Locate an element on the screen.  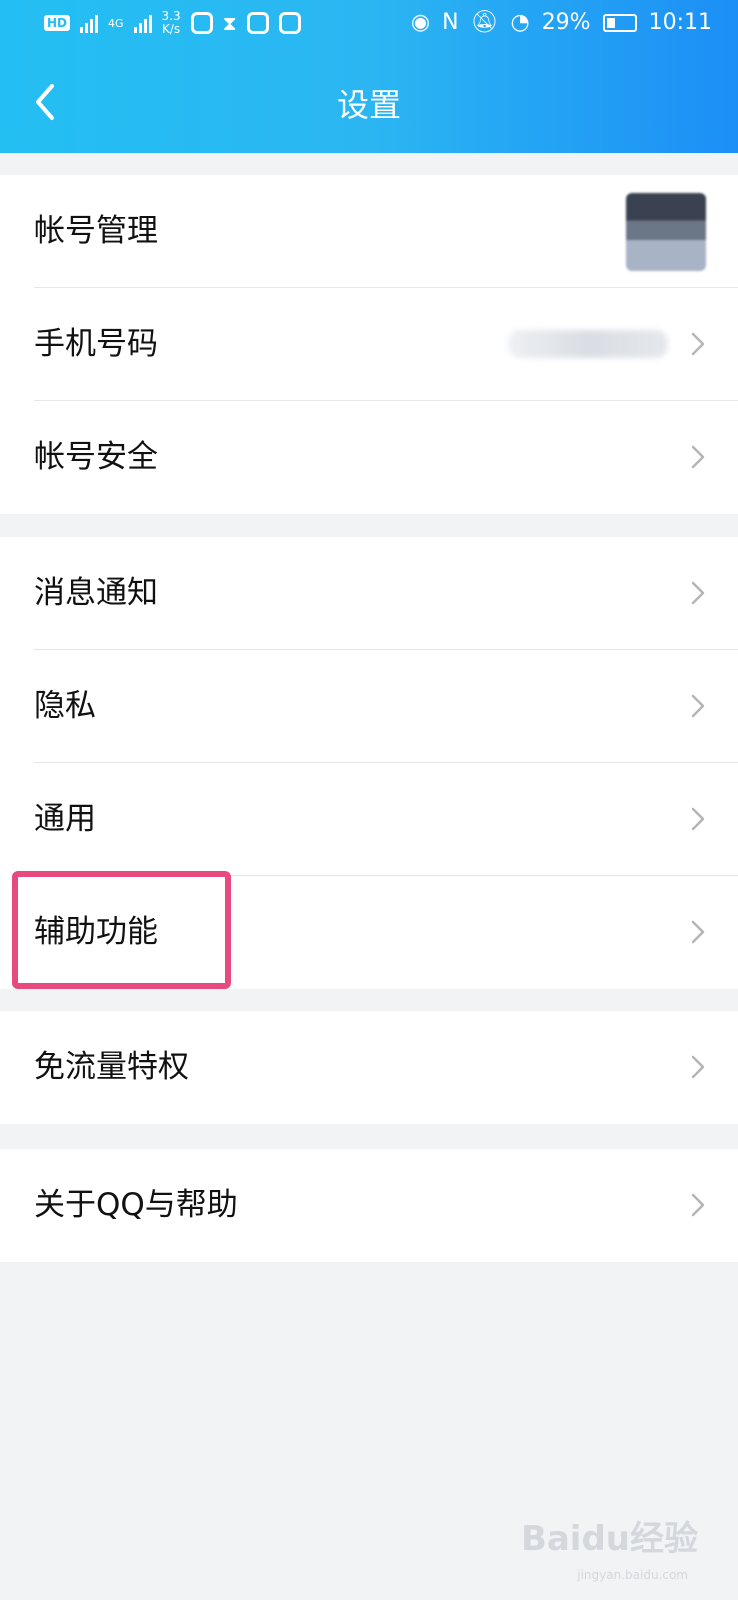
settings-item-label: 消息通知 is located at coordinates (96, 593).